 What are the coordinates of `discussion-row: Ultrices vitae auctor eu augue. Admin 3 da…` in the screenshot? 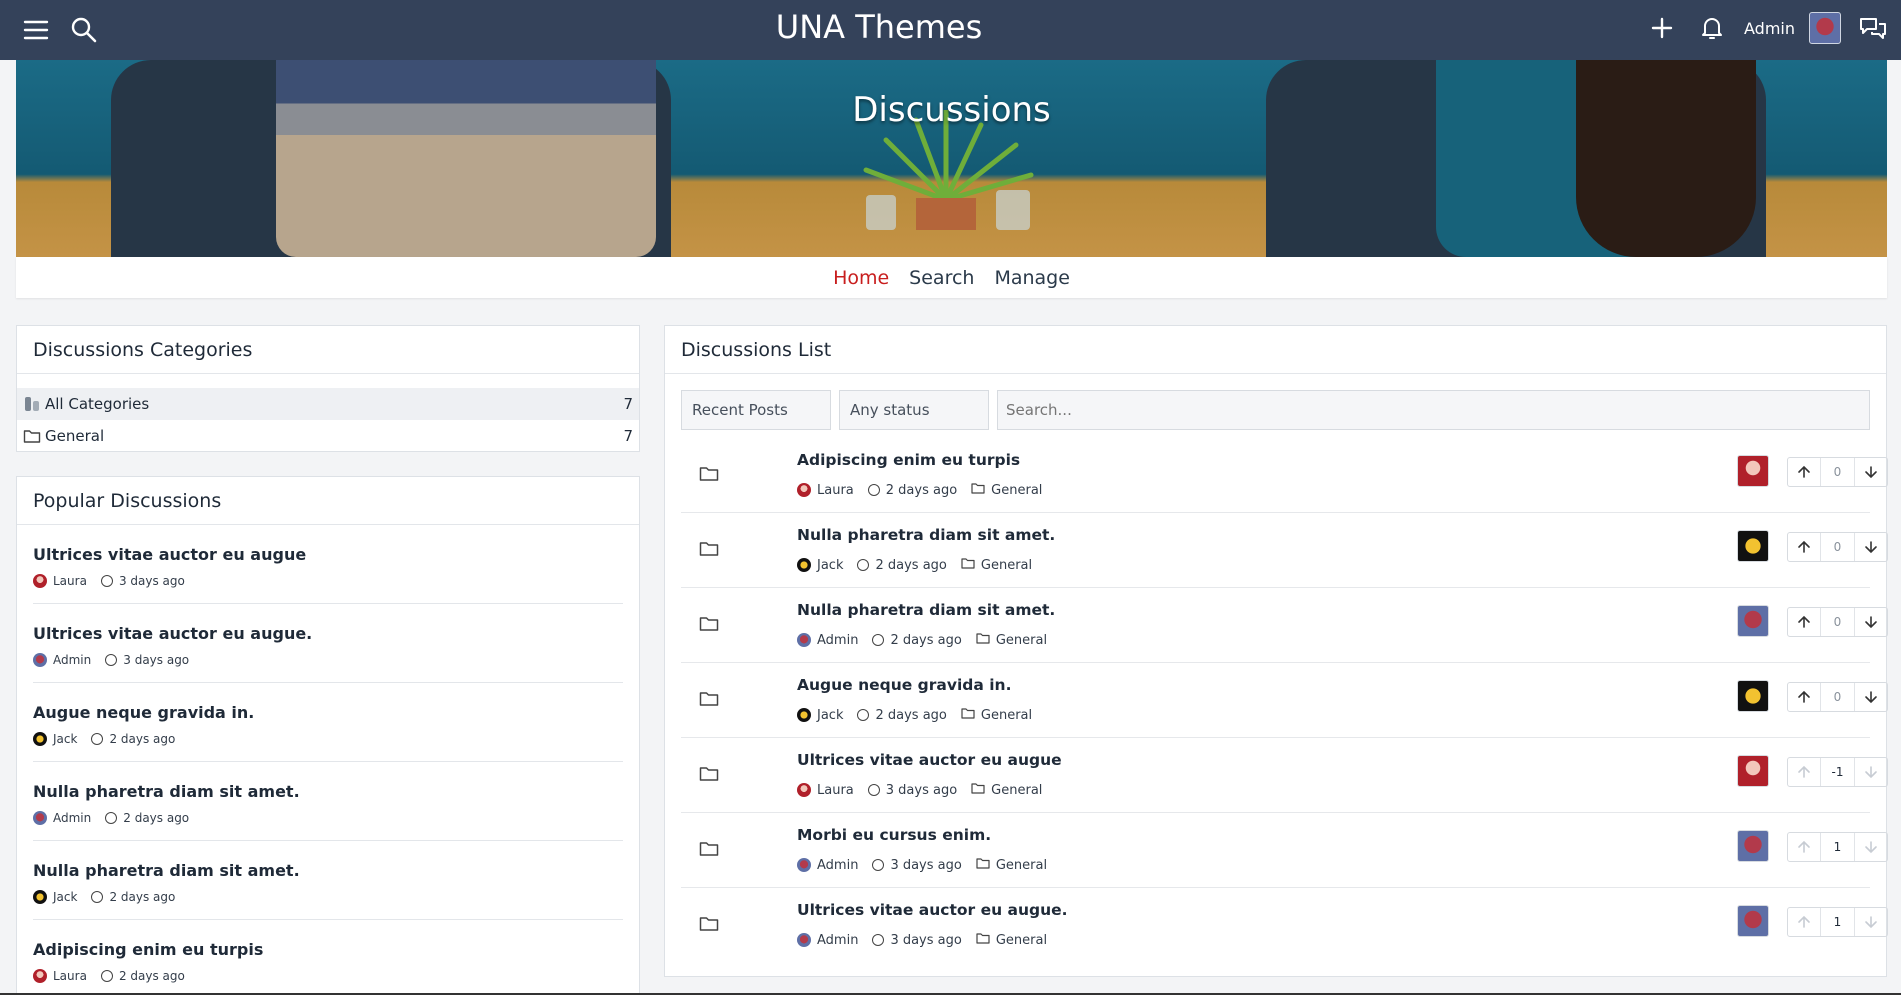 It's located at (1284, 925).